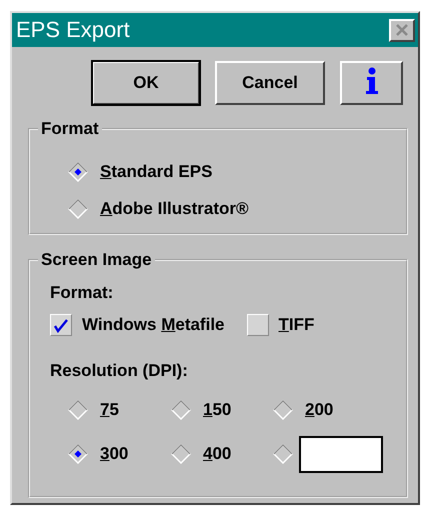 The image size is (422, 512). I want to click on format-label: Format:, so click(82, 293).